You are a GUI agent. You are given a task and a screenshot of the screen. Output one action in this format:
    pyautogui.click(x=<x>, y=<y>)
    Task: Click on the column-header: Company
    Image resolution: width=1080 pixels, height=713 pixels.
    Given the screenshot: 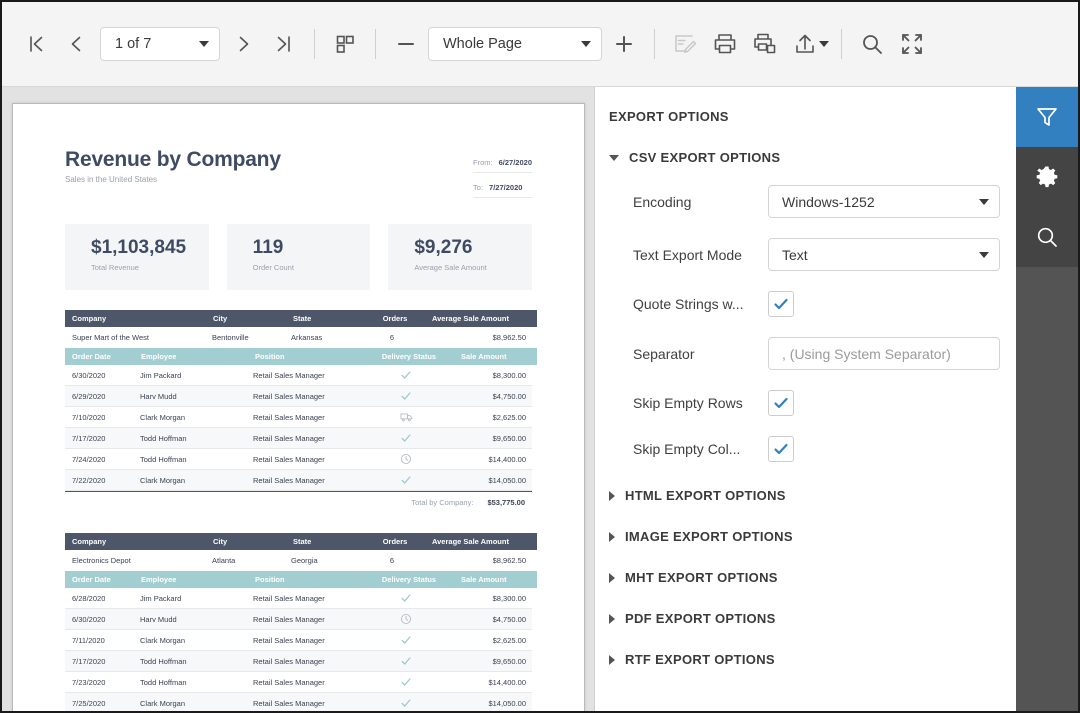 What is the action you would take?
    pyautogui.click(x=135, y=541)
    